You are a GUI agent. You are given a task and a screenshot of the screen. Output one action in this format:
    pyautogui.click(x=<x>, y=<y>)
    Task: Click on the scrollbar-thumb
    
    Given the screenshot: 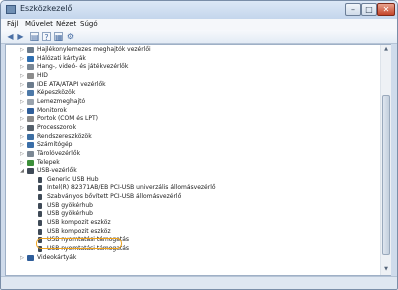 What is the action you would take?
    pyautogui.click(x=386, y=175)
    